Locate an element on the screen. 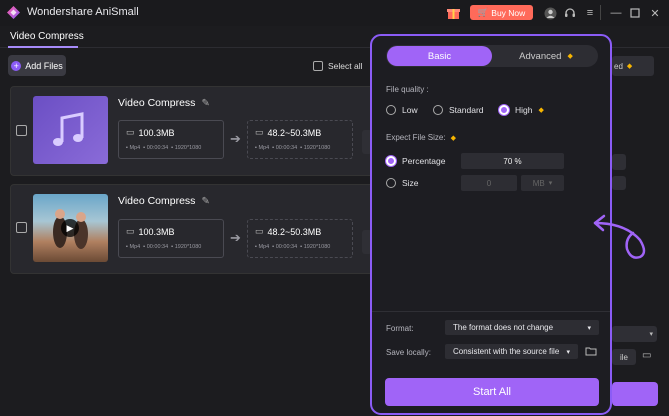 Image resolution: width=669 pixels, height=416 pixels. tab-advanced: Advanced ◆ is located at coordinates (546, 56).